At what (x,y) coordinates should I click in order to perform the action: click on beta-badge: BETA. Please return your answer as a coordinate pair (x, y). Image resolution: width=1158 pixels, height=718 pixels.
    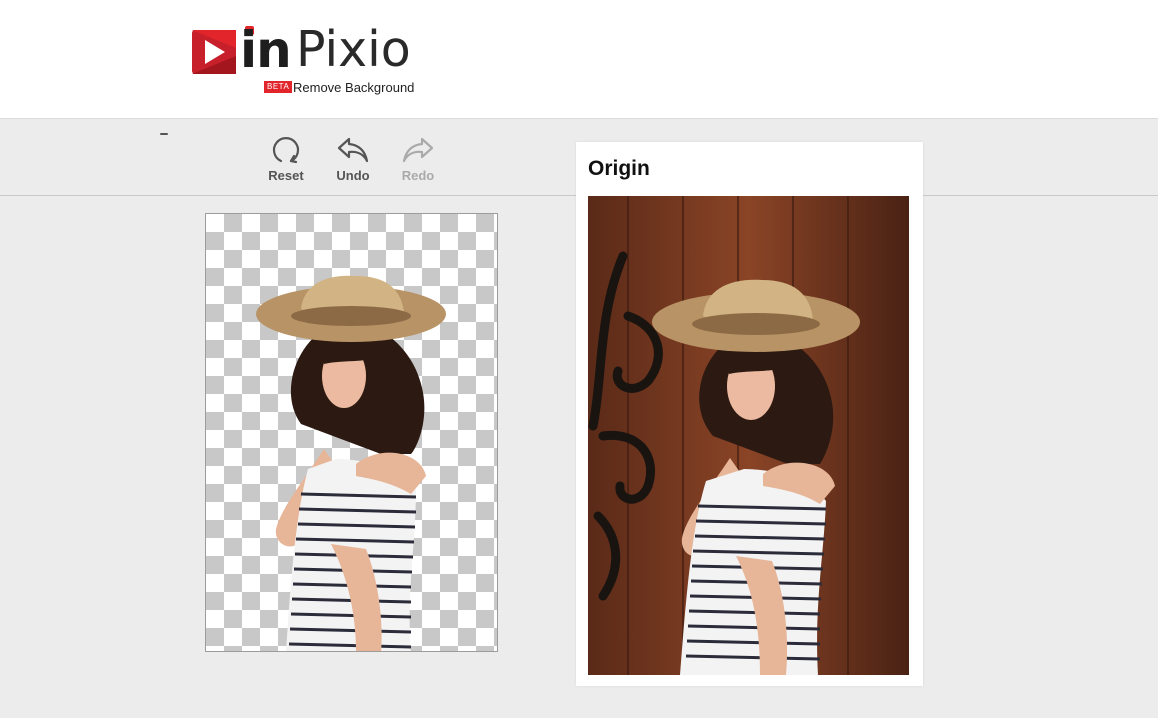
    Looking at the image, I should click on (278, 87).